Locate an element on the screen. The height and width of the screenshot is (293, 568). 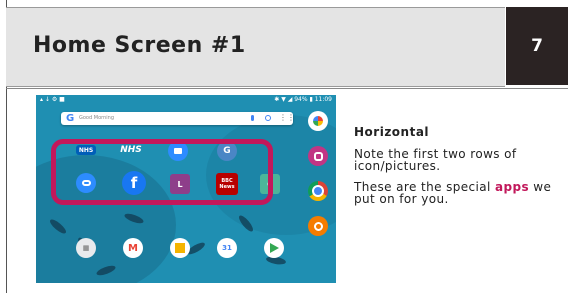
ring-icon is located at coordinates (318, 226).